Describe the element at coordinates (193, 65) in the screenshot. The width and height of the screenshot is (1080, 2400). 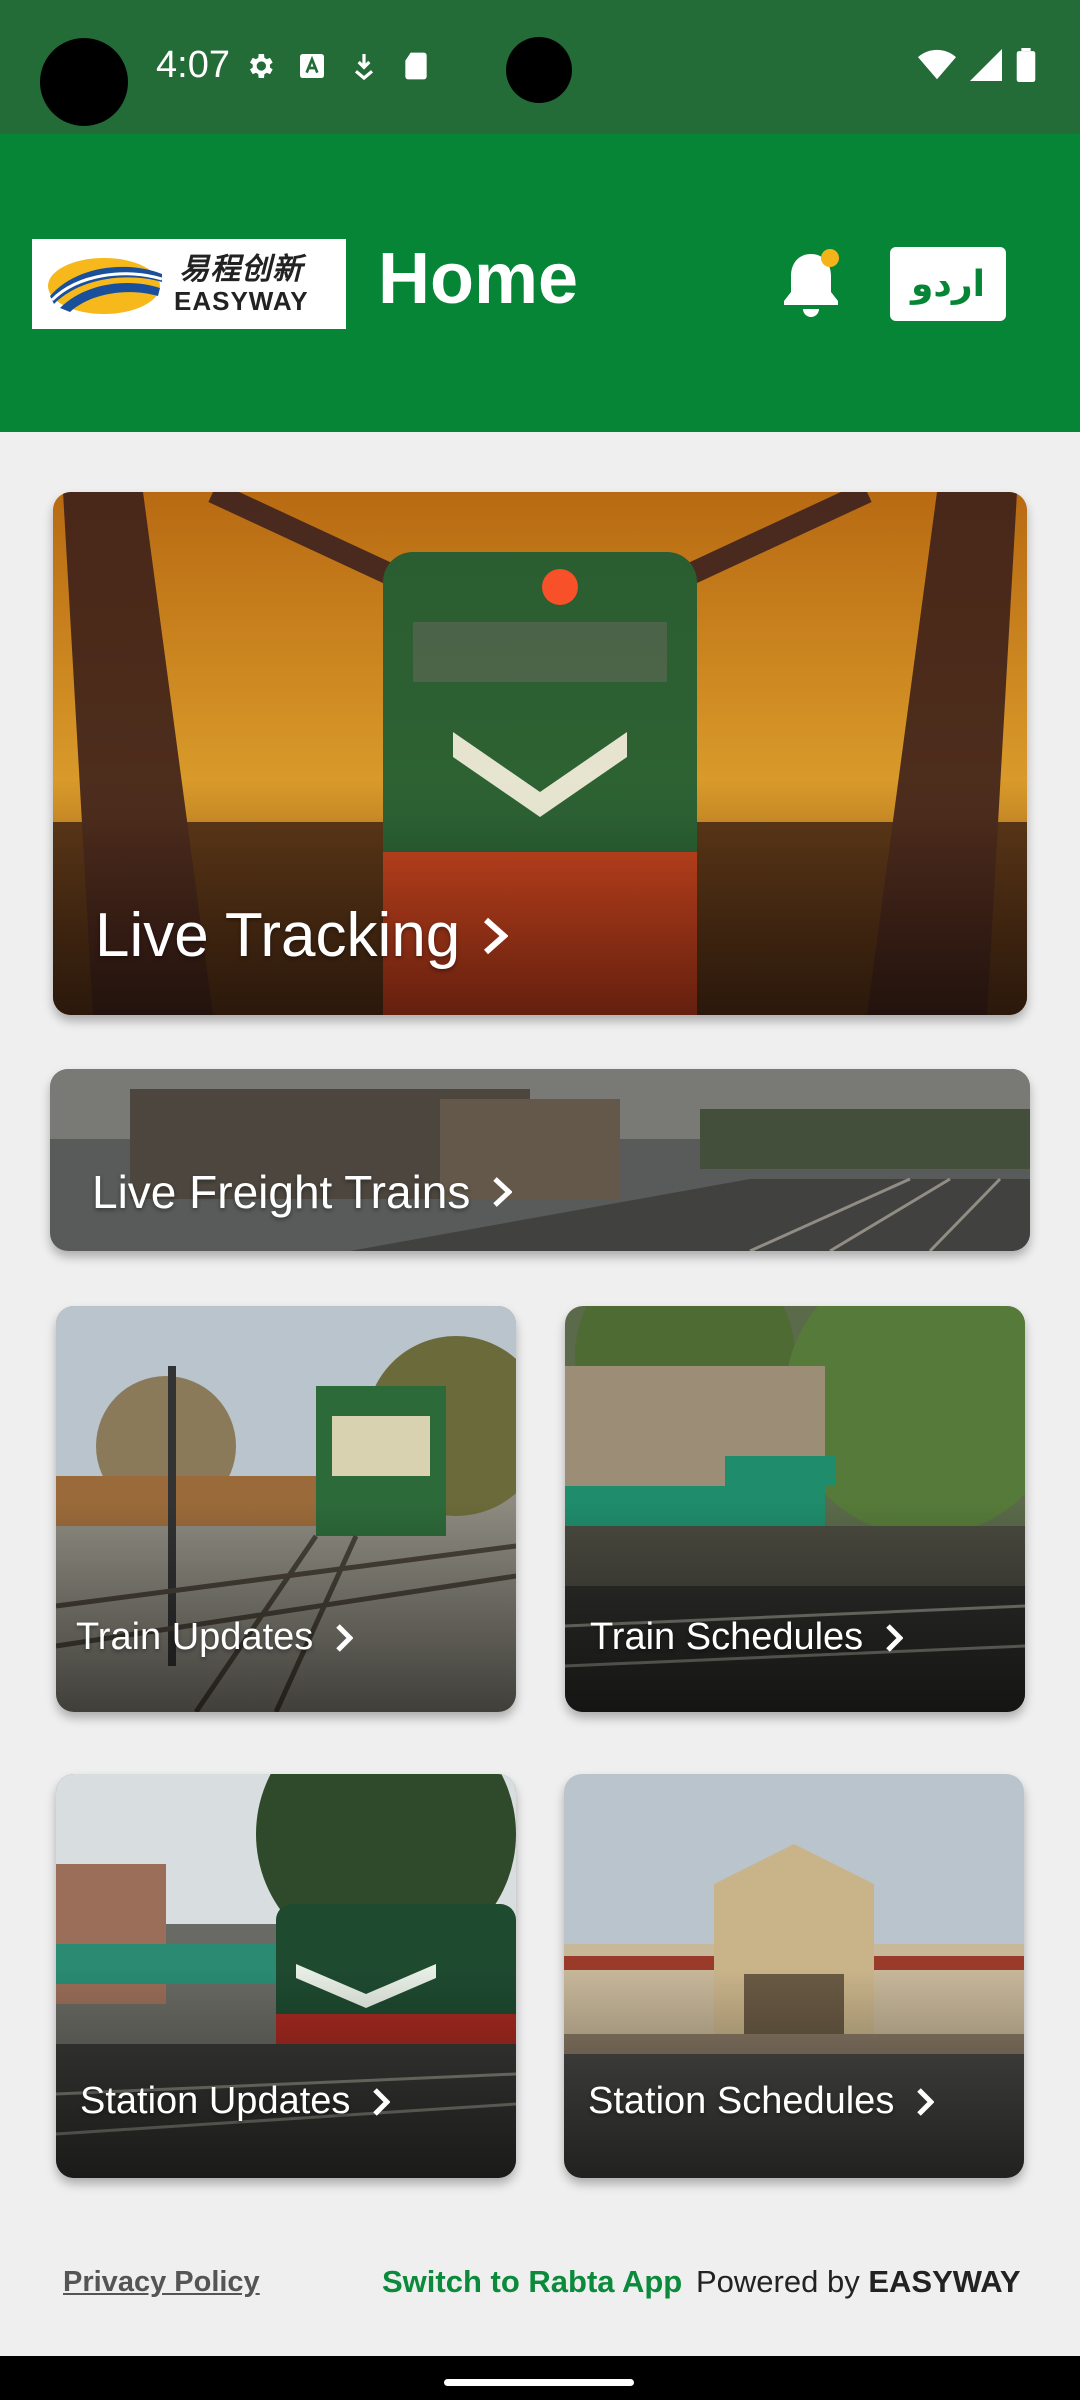
I see `status-time: 4:07` at that location.